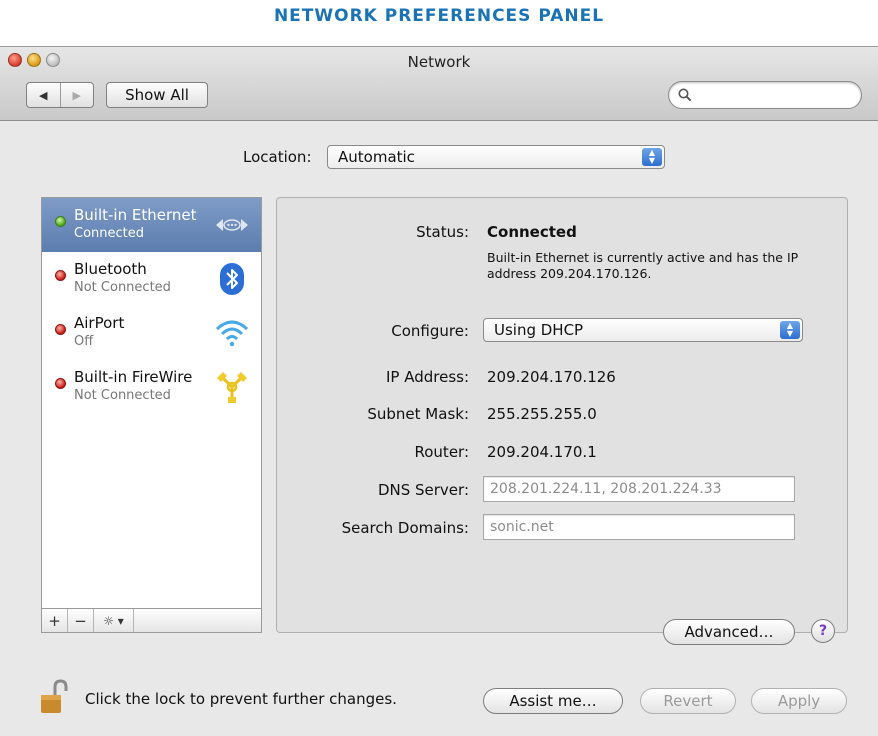 This screenshot has height=736, width=878. What do you see at coordinates (151, 225) in the screenshot?
I see `service-item-built-in-ethernet: Built-in Ethernet Connected` at bounding box center [151, 225].